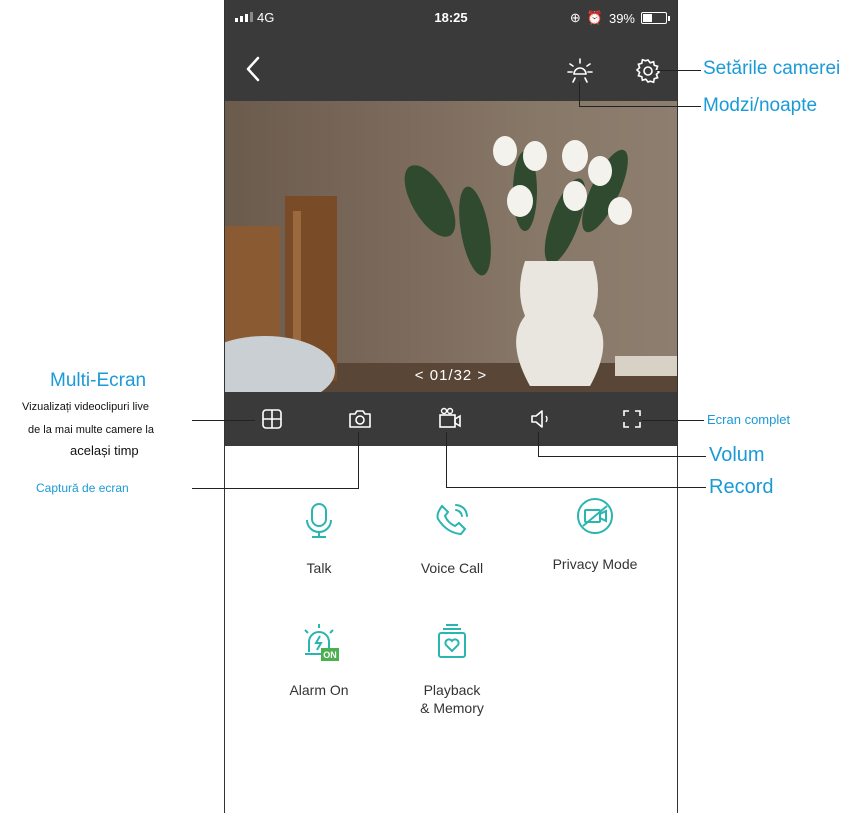 This screenshot has width=865, height=813. What do you see at coordinates (579, 94) in the screenshot?
I see `daynight-pointer-vertical` at bounding box center [579, 94].